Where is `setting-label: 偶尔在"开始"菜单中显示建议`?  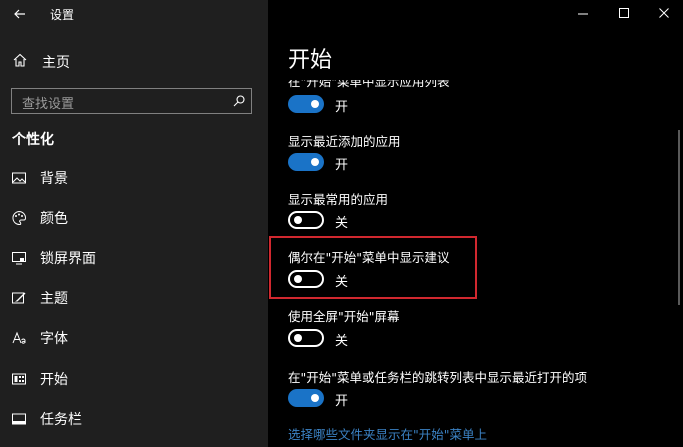 setting-label: 偶尔在"开始"菜单中显示建议 is located at coordinates (369, 257).